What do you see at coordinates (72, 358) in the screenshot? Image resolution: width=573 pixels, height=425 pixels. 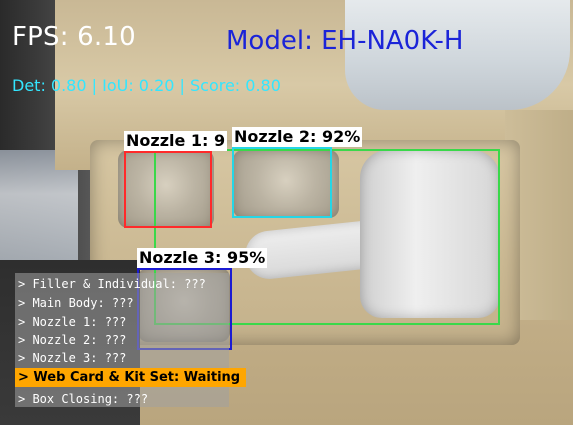 I see `checklist-item-nozzle-3: > Nozzle 3: ???` at bounding box center [72, 358].